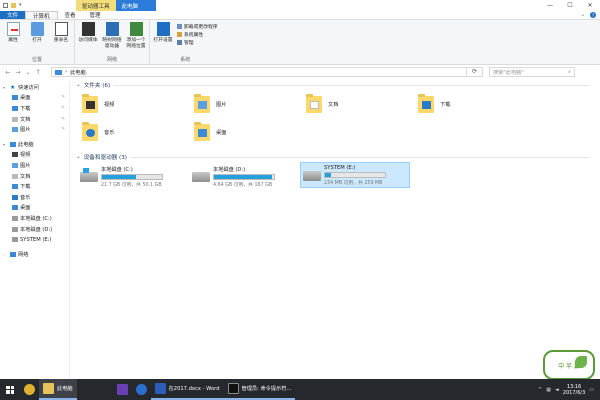 The image size is (600, 400). Describe the element at coordinates (34, 254) in the screenshot. I see `nav-network: › 网络` at that location.